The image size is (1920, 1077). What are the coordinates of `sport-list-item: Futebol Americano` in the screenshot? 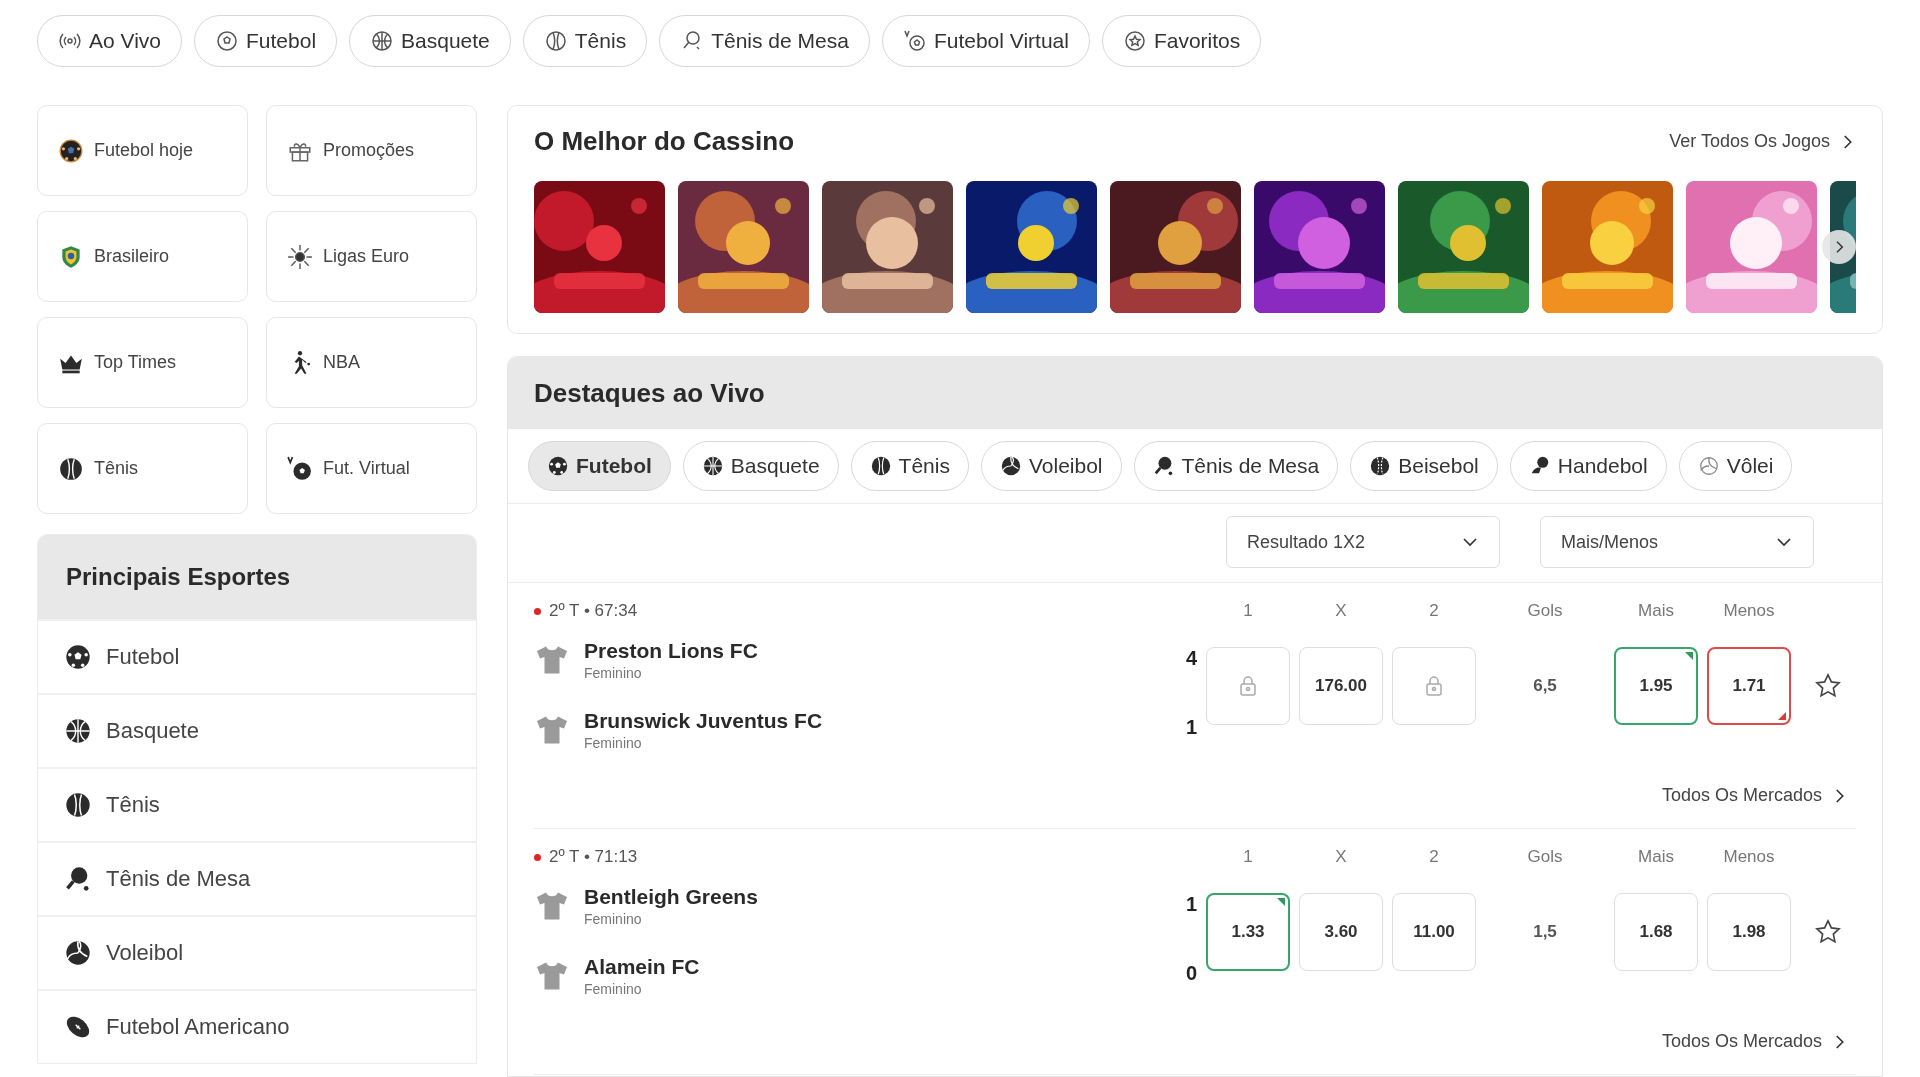 It's located at (257, 1026).